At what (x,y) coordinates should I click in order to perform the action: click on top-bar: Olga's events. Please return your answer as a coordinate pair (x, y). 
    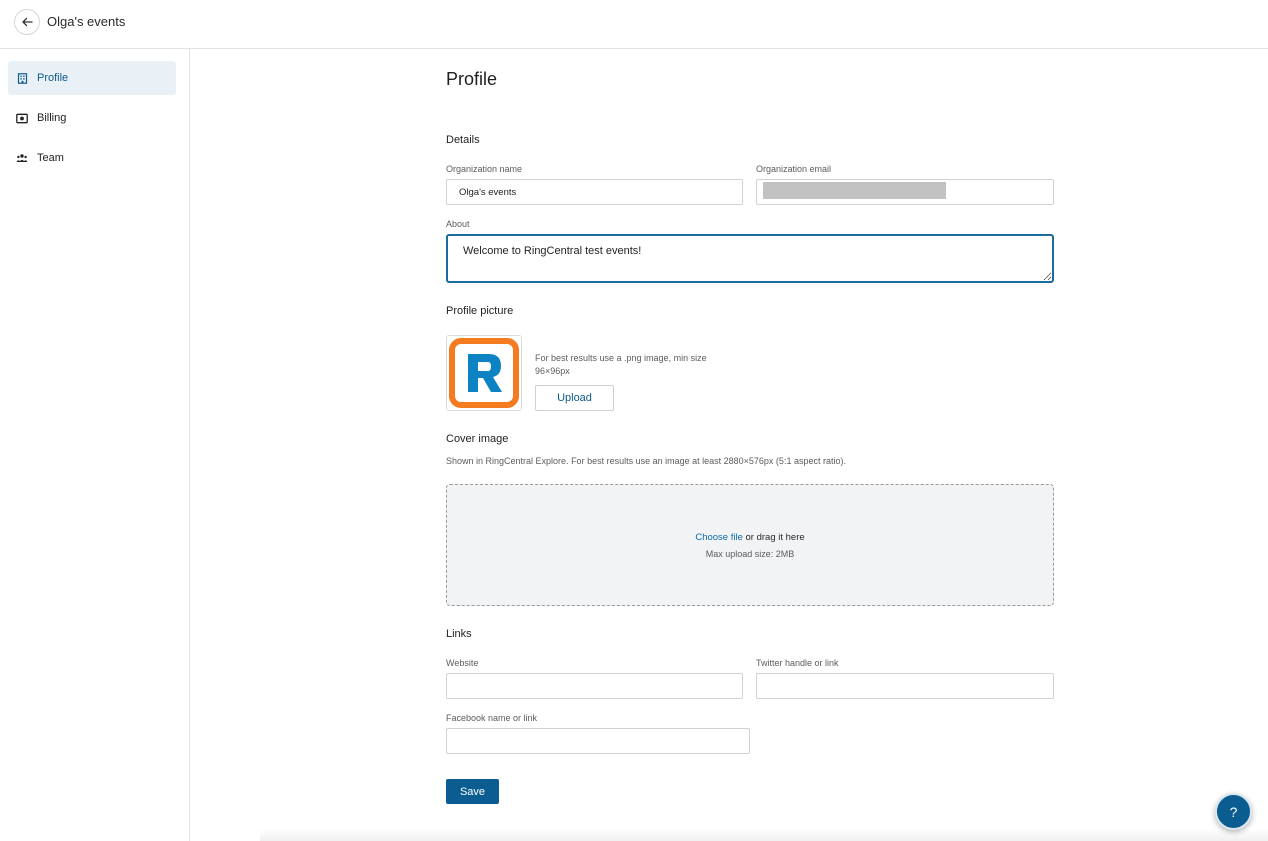
    Looking at the image, I should click on (634, 24).